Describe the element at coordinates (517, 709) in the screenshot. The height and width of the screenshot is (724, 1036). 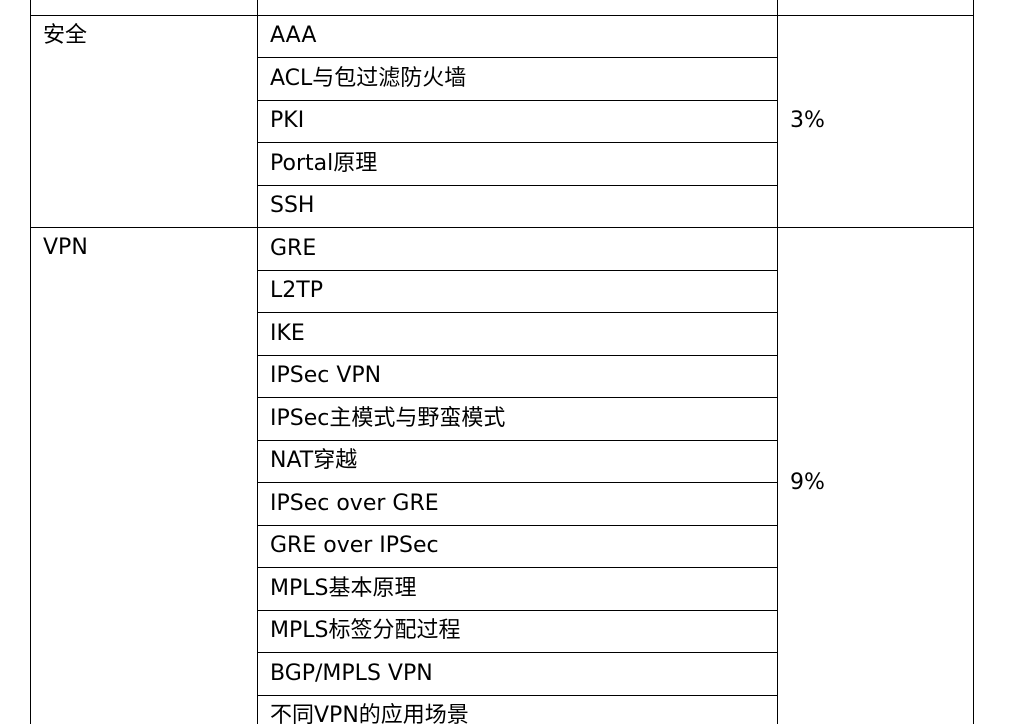
I see `topic-cell: 不同VPN的应用场景` at that location.